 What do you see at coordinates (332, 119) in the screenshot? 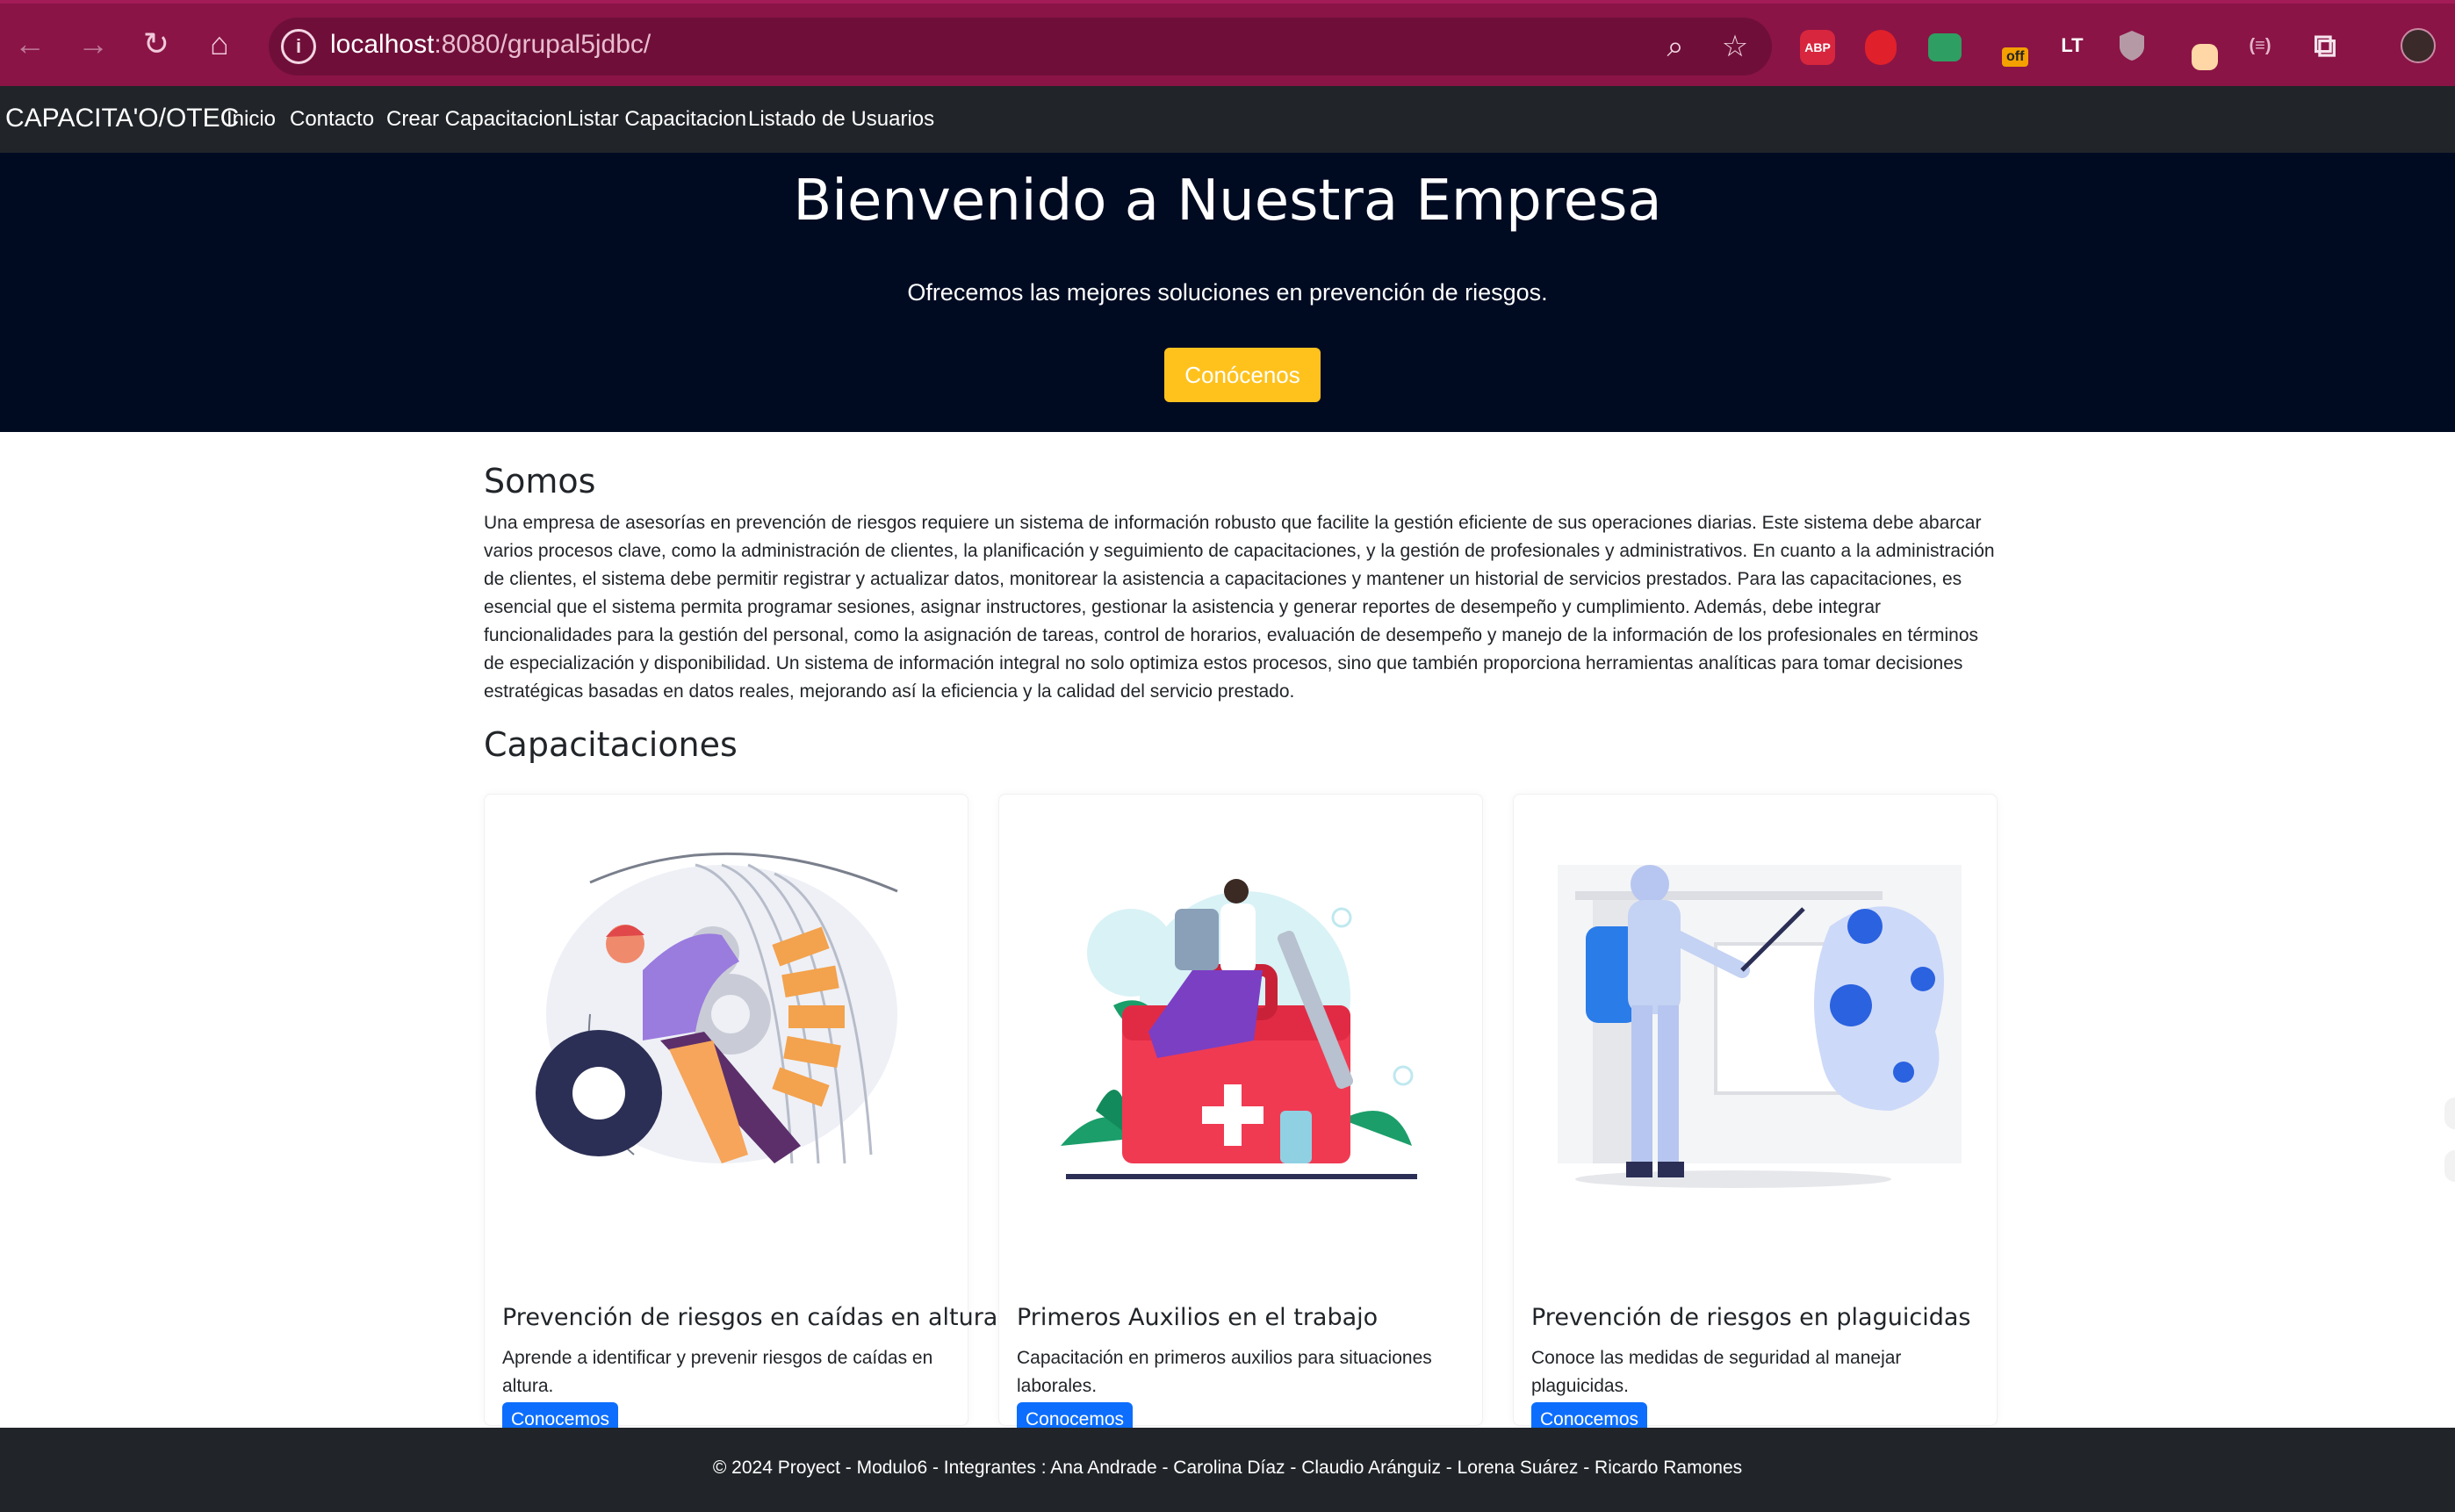
I see `nav-link-contacto: Contacto` at bounding box center [332, 119].